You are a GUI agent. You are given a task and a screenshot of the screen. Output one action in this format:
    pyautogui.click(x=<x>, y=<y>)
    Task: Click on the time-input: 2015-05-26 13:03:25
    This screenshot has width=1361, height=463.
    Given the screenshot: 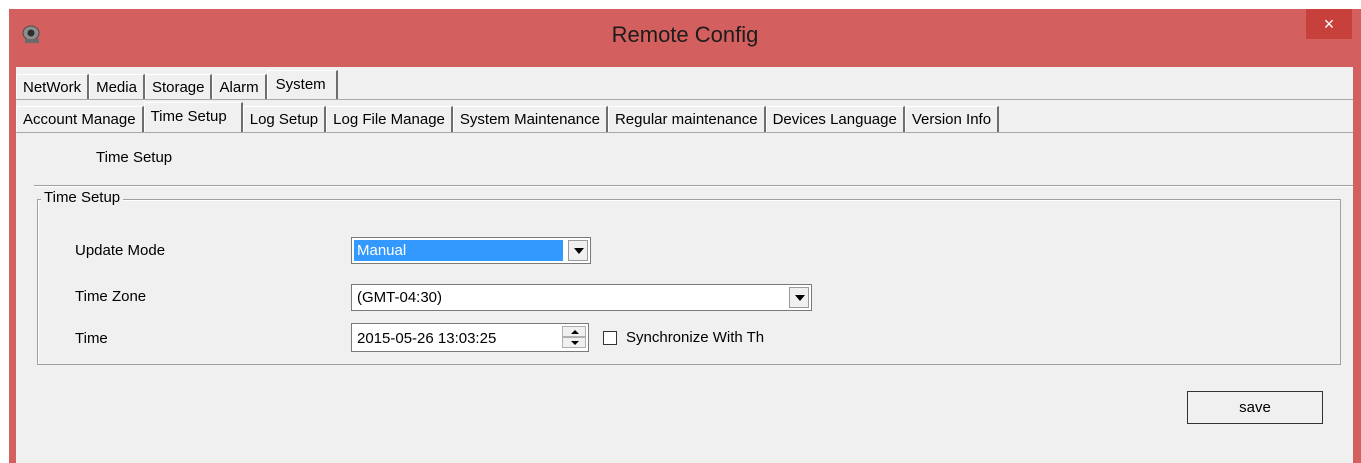 What is the action you would take?
    pyautogui.click(x=470, y=337)
    